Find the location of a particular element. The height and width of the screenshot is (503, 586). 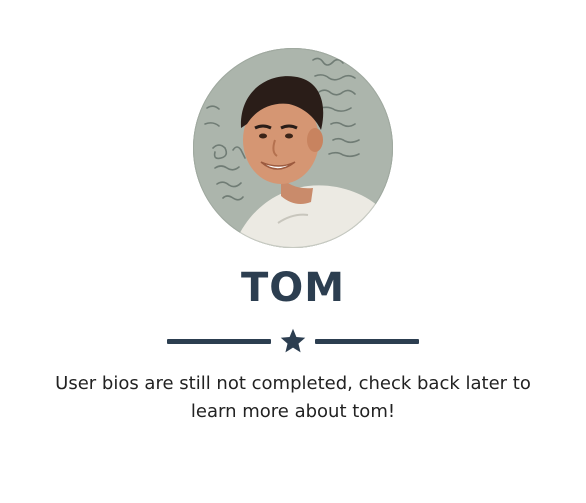

avatar-photo is located at coordinates (293, 148).